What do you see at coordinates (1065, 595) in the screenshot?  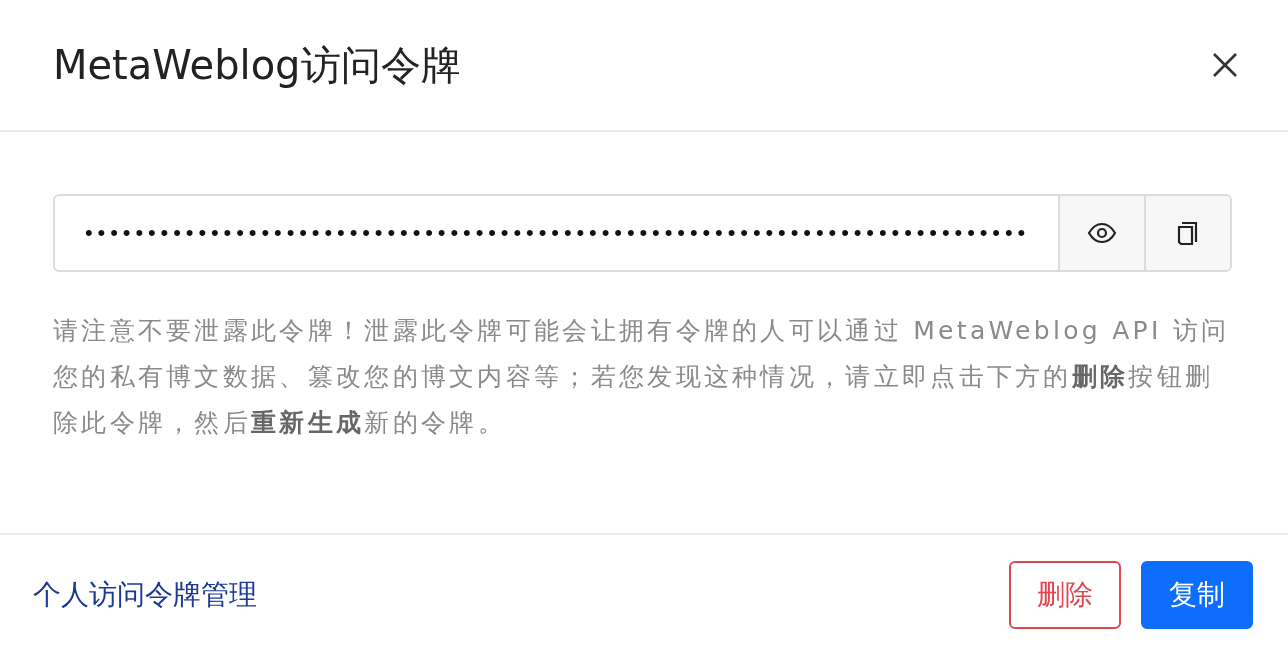 I see `delete-button: 删除` at bounding box center [1065, 595].